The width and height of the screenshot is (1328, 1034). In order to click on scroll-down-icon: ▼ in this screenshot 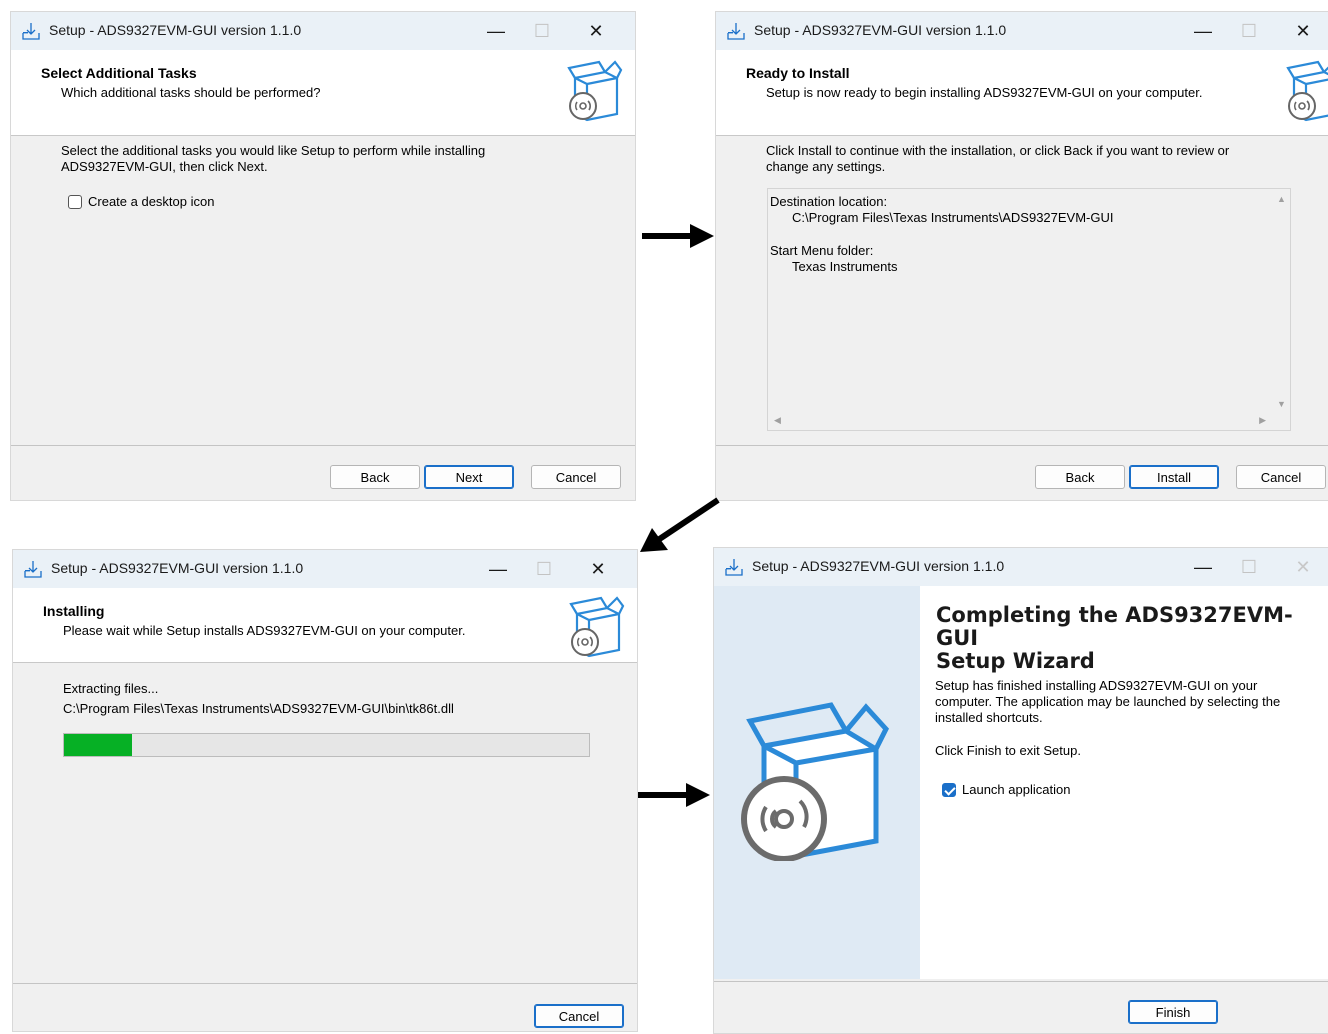, I will do `click(1281, 404)`.